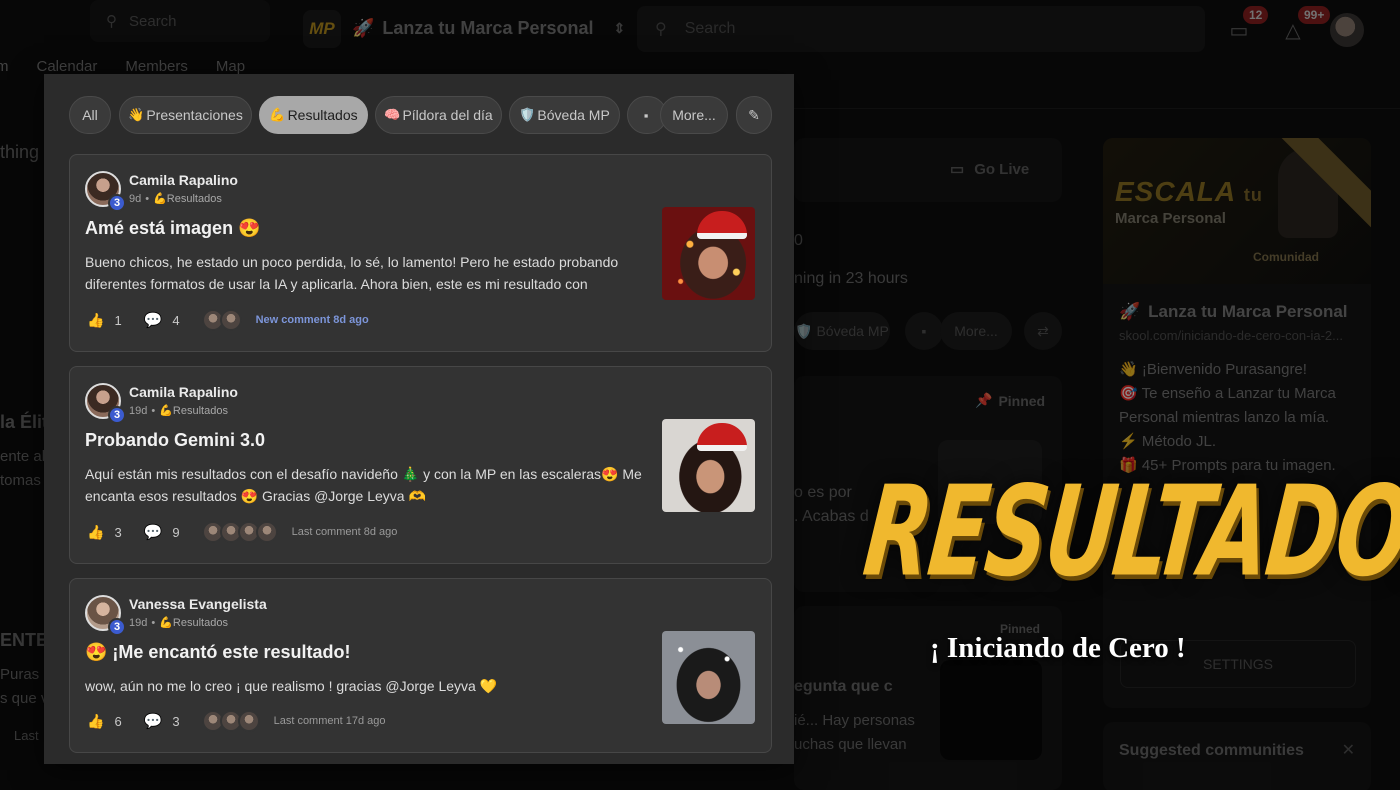  Describe the element at coordinates (20, 674) in the screenshot. I see `left-fragment: Puras` at that location.